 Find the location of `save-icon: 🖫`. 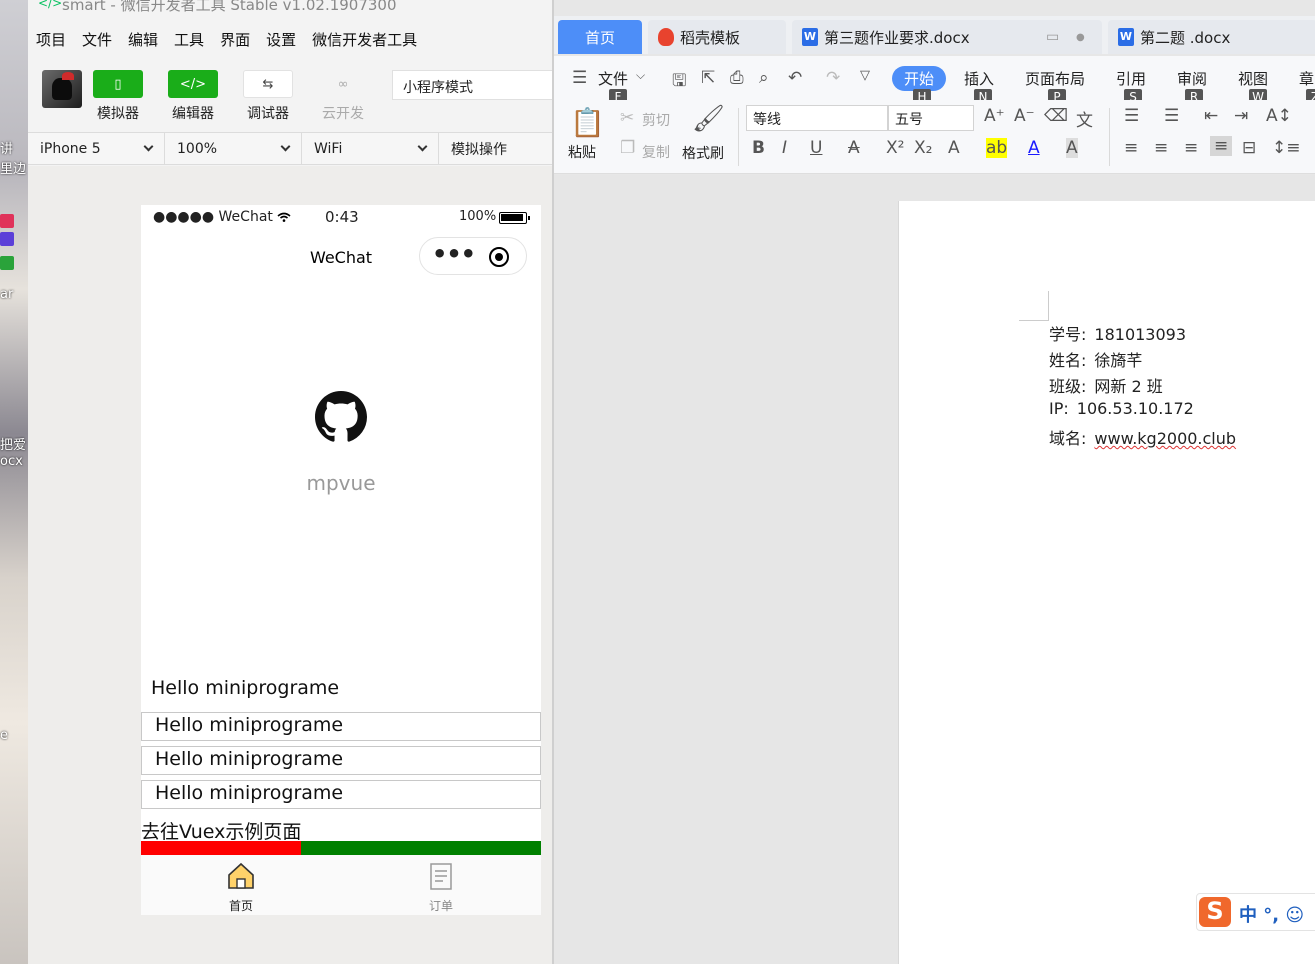

save-icon: 🖫 is located at coordinates (679, 82).